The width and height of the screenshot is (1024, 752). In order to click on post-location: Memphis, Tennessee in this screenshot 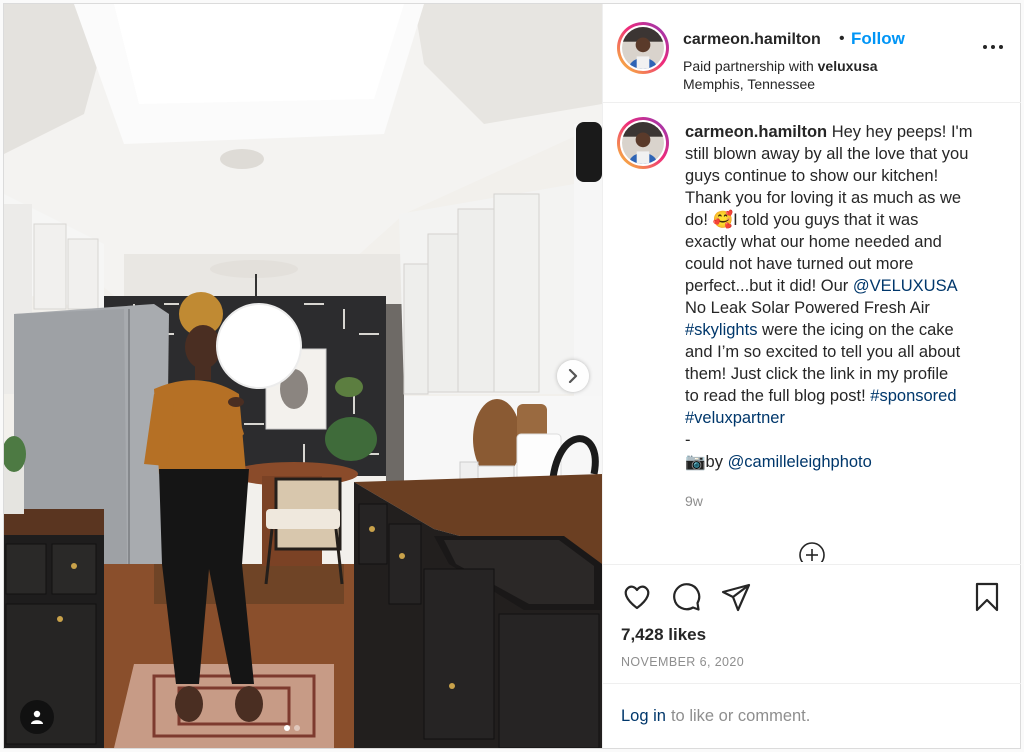, I will do `click(749, 84)`.